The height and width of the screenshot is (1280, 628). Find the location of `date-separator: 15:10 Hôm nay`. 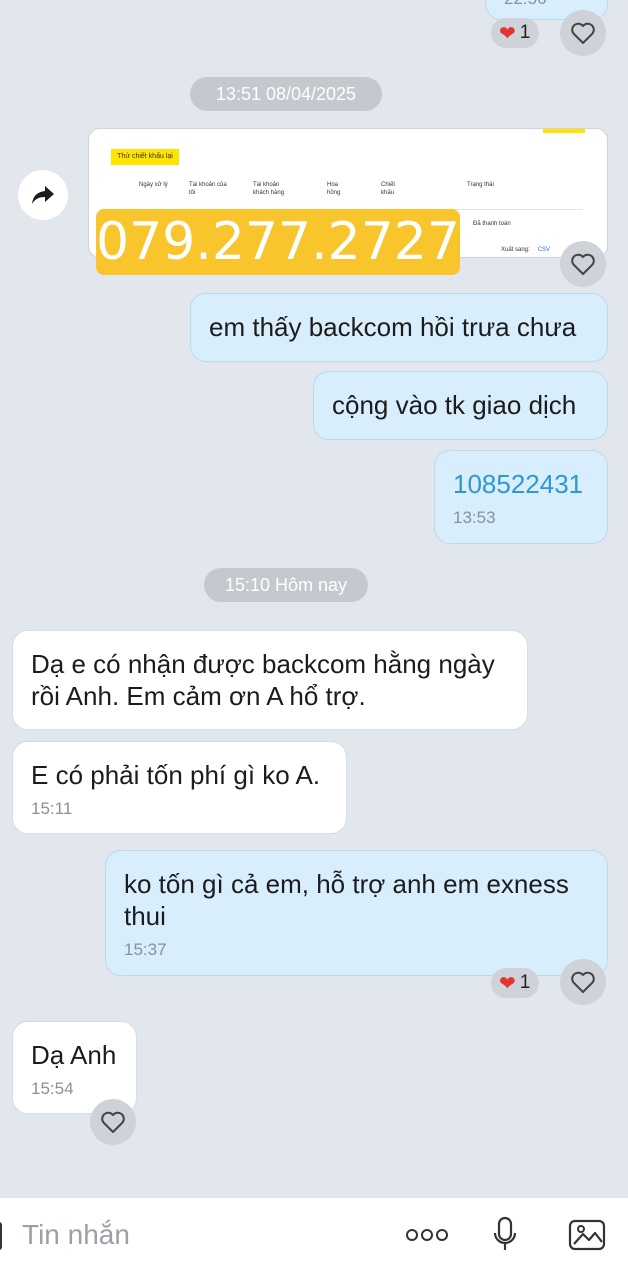

date-separator: 15:10 Hôm nay is located at coordinates (286, 585).